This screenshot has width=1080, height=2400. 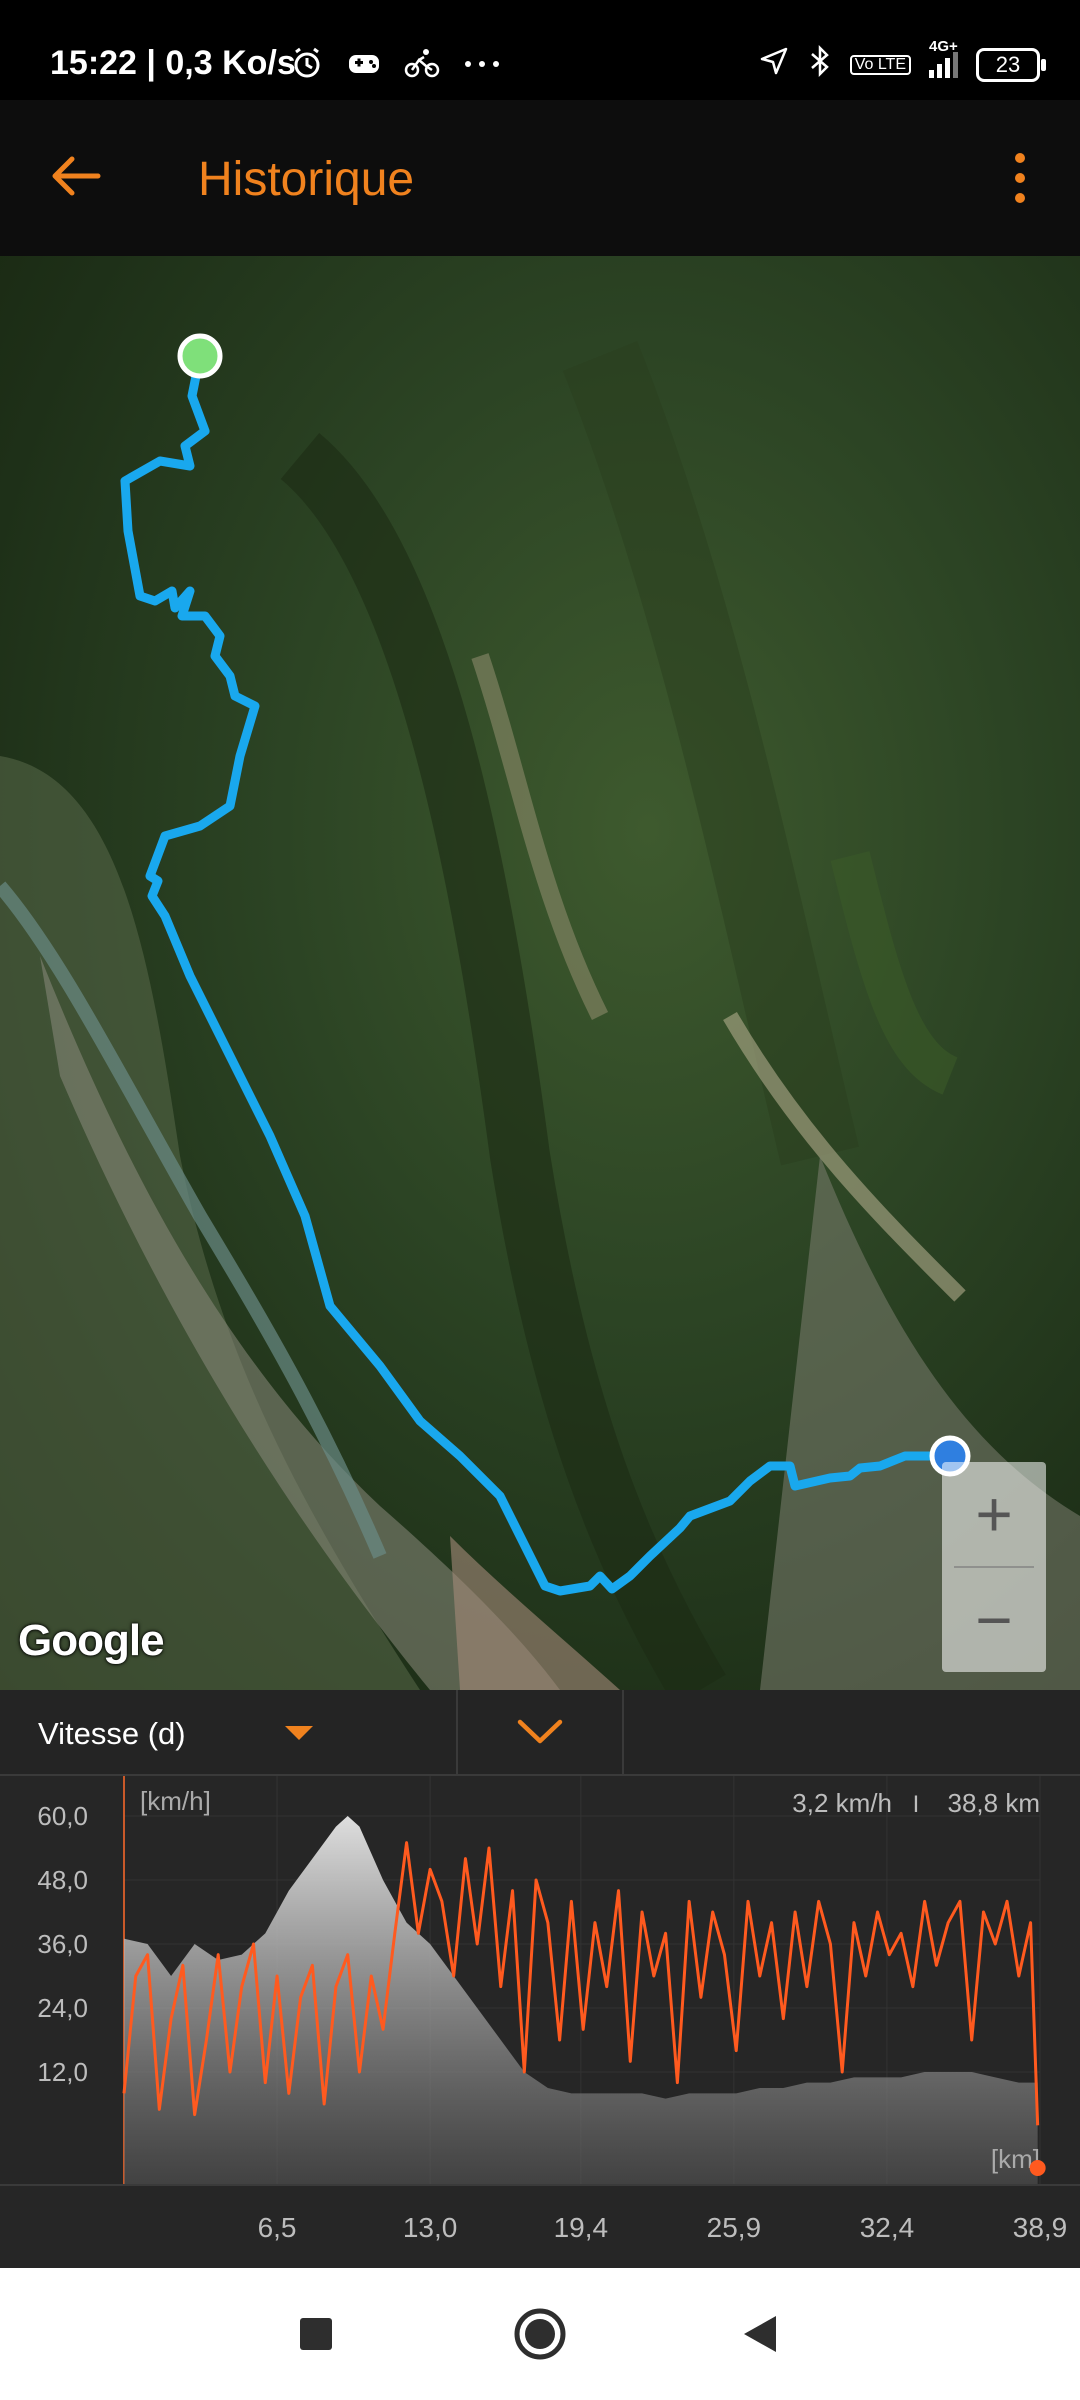 I want to click on recent-apps-button, so click(x=316, y=2334).